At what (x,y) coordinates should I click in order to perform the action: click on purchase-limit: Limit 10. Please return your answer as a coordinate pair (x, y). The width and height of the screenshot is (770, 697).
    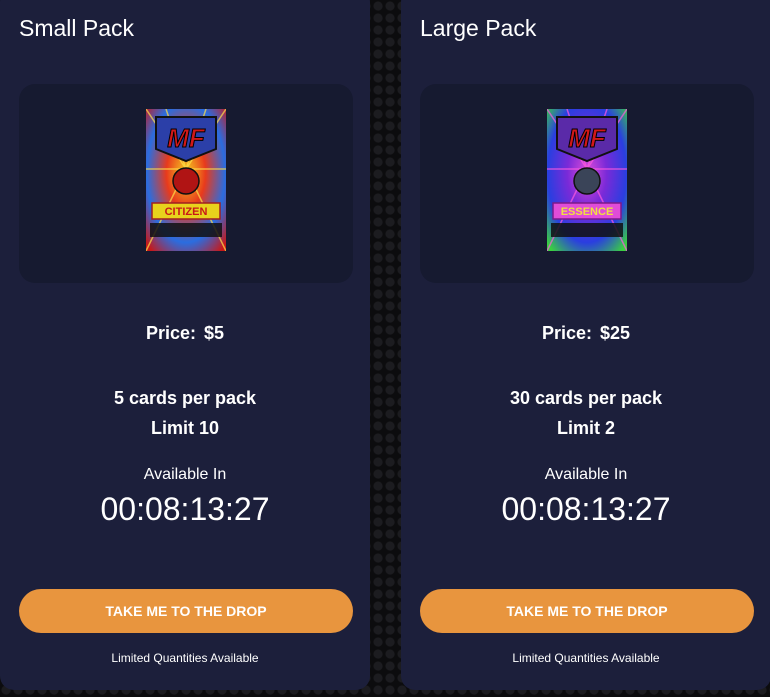
    Looking at the image, I should click on (185, 428).